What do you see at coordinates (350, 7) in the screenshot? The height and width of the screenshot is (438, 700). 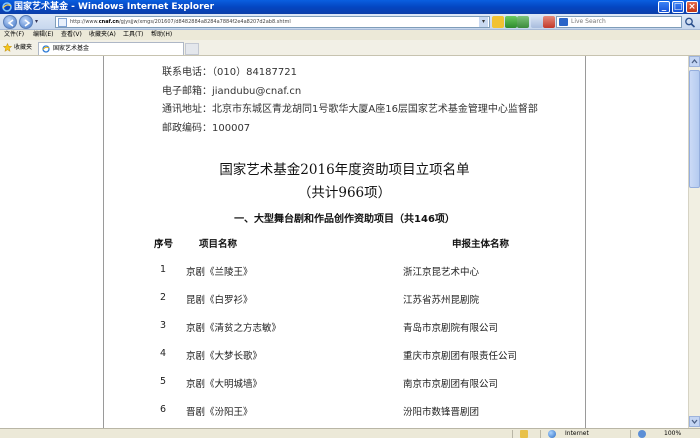 I see `title-bar: 国家艺术基金 - Windows Internet Explorer _ □ ×` at bounding box center [350, 7].